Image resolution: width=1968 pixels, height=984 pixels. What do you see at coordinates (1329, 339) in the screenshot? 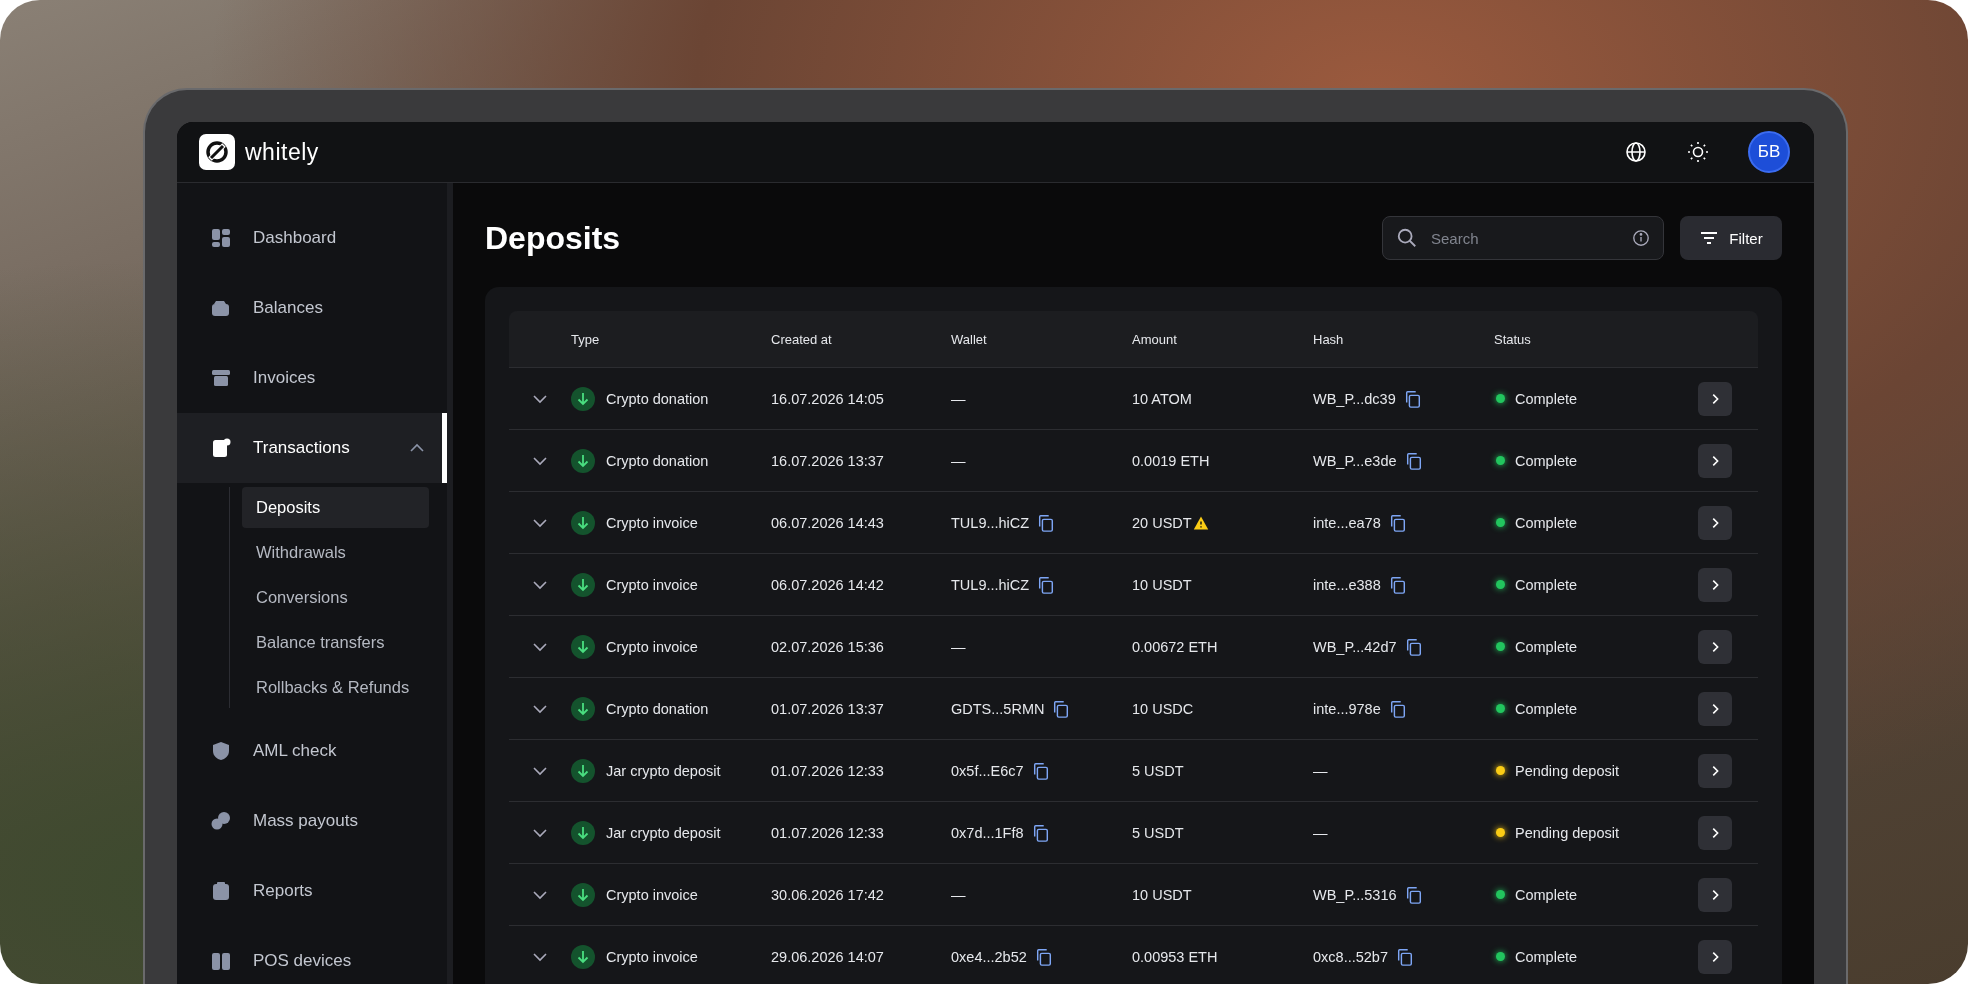
I see `column-header: Hash` at bounding box center [1329, 339].